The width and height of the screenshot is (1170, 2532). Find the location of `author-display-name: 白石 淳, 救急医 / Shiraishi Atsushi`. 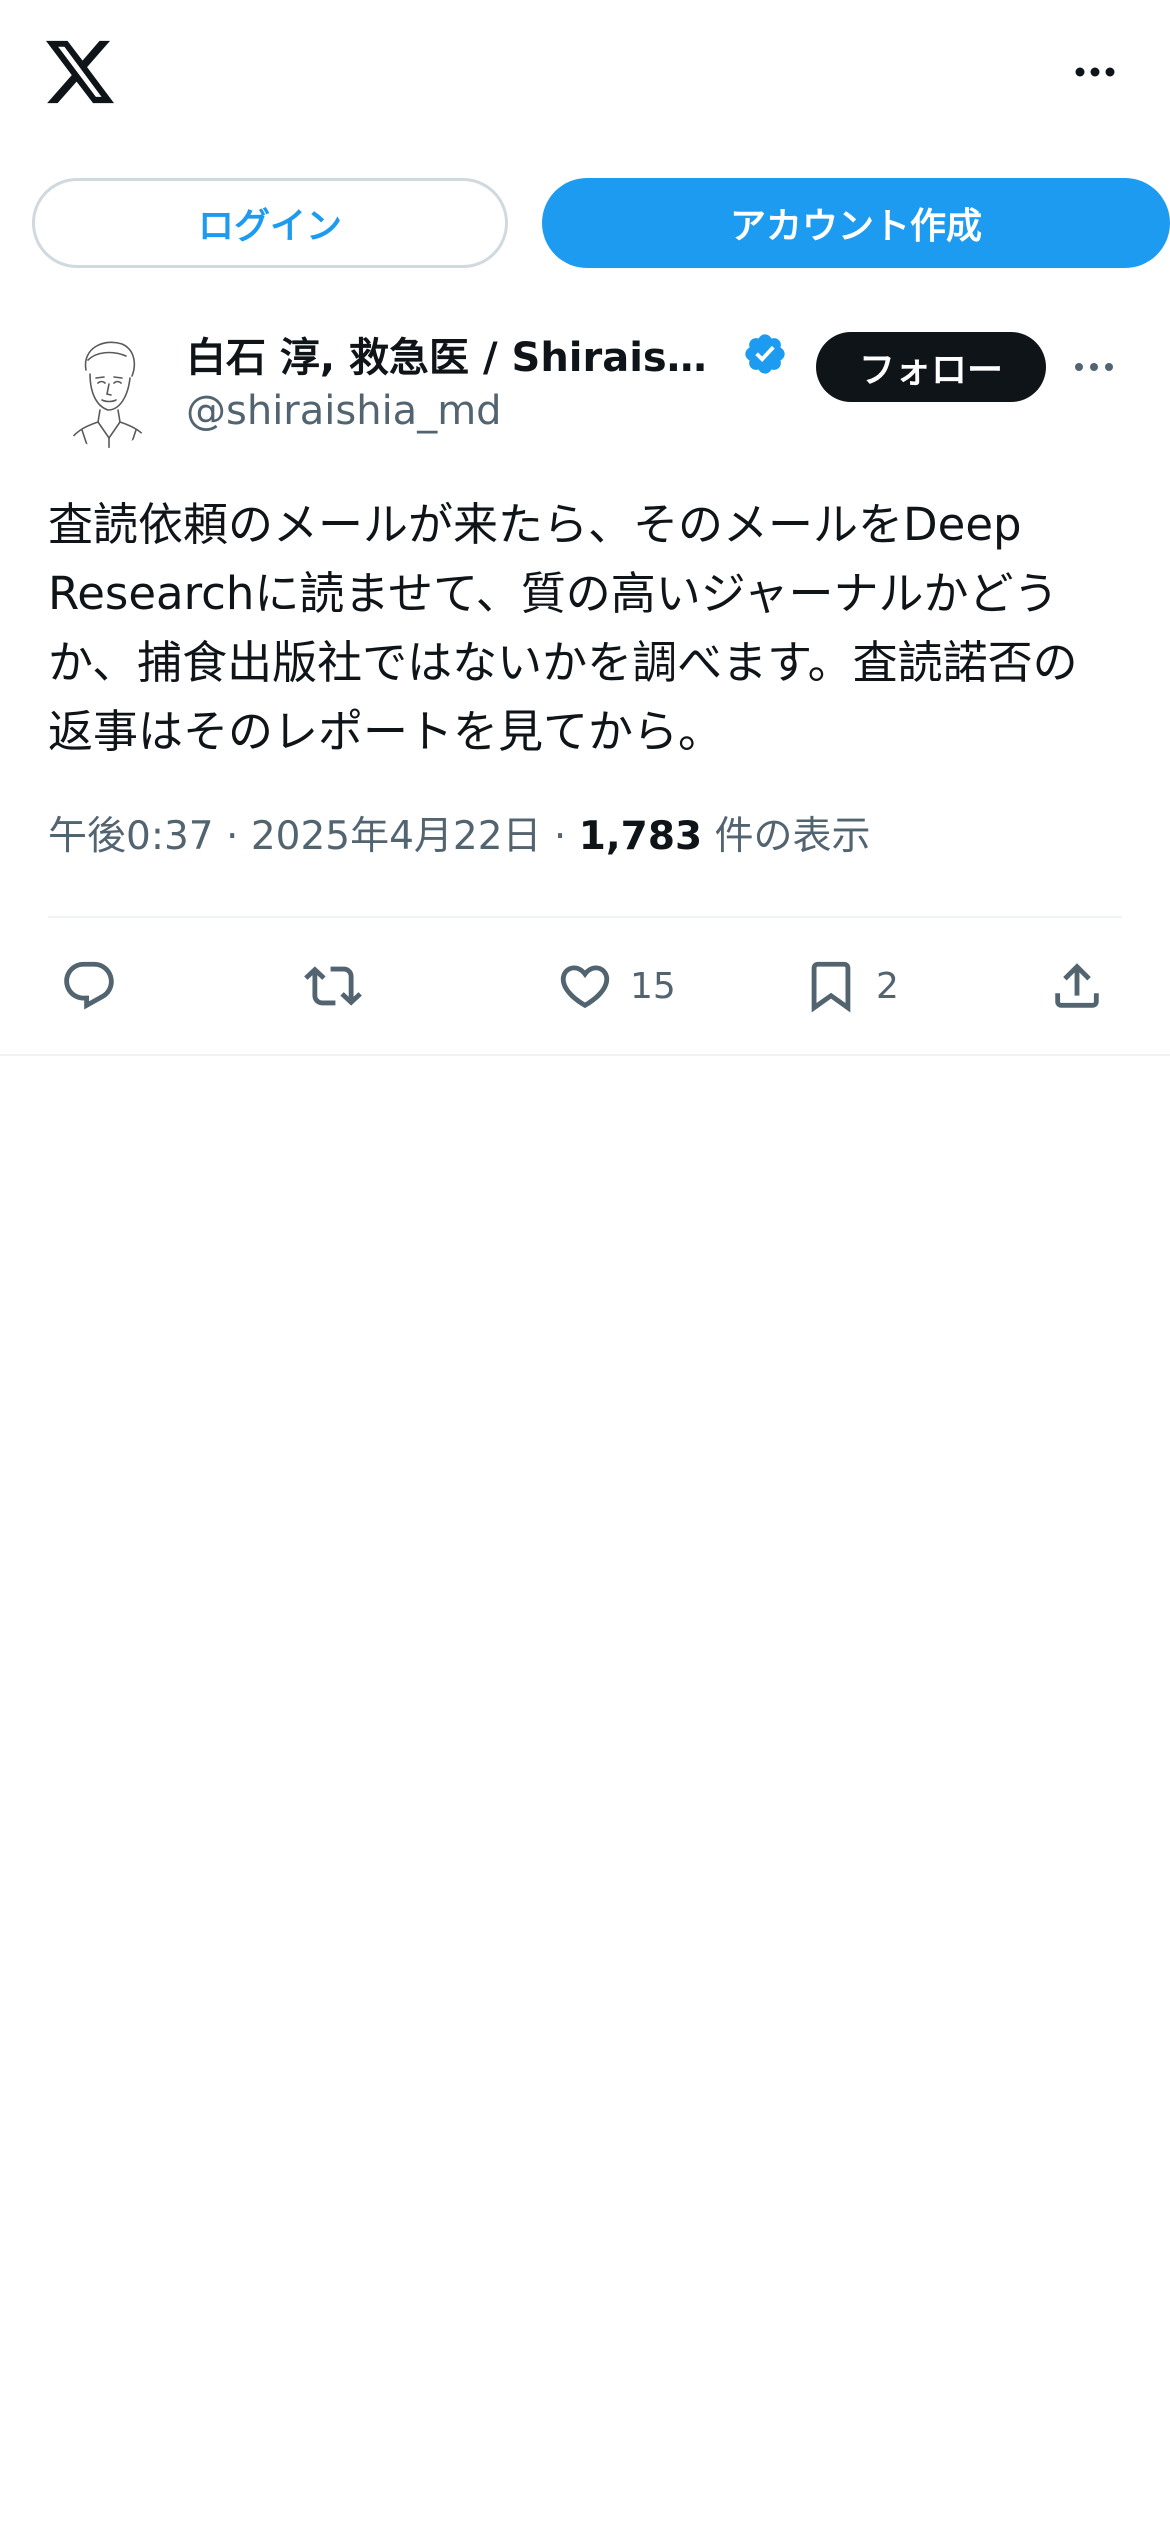

author-display-name: 白石 淳, 救急医 / Shiraishi Atsushi is located at coordinates (459, 354).